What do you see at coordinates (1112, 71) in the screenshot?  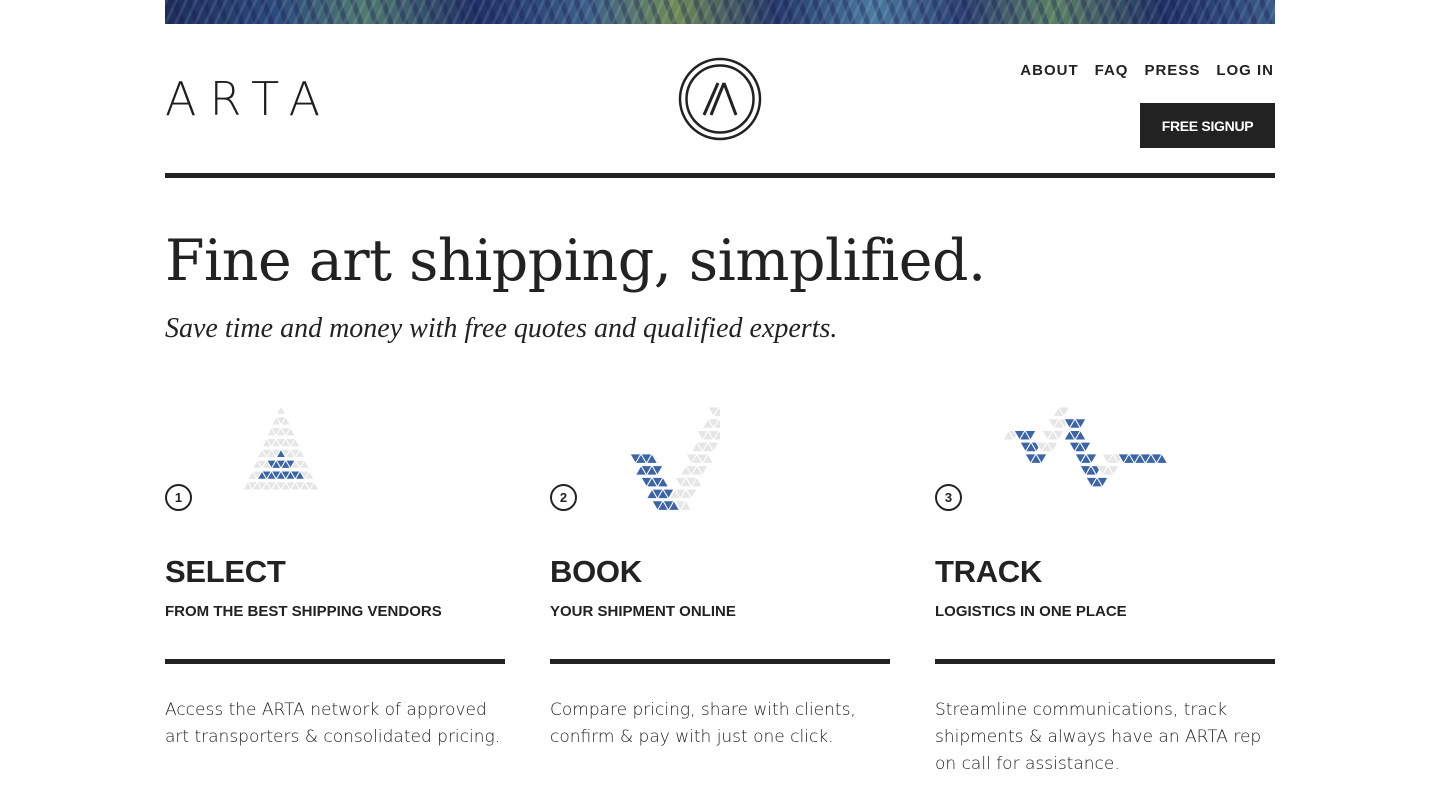 I see `nav-faq-link: FAQ` at bounding box center [1112, 71].